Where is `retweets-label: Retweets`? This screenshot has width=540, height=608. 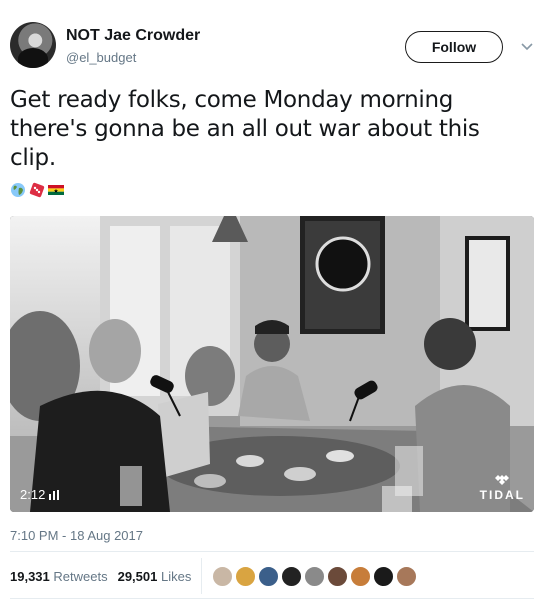 retweets-label: Retweets is located at coordinates (80, 576).